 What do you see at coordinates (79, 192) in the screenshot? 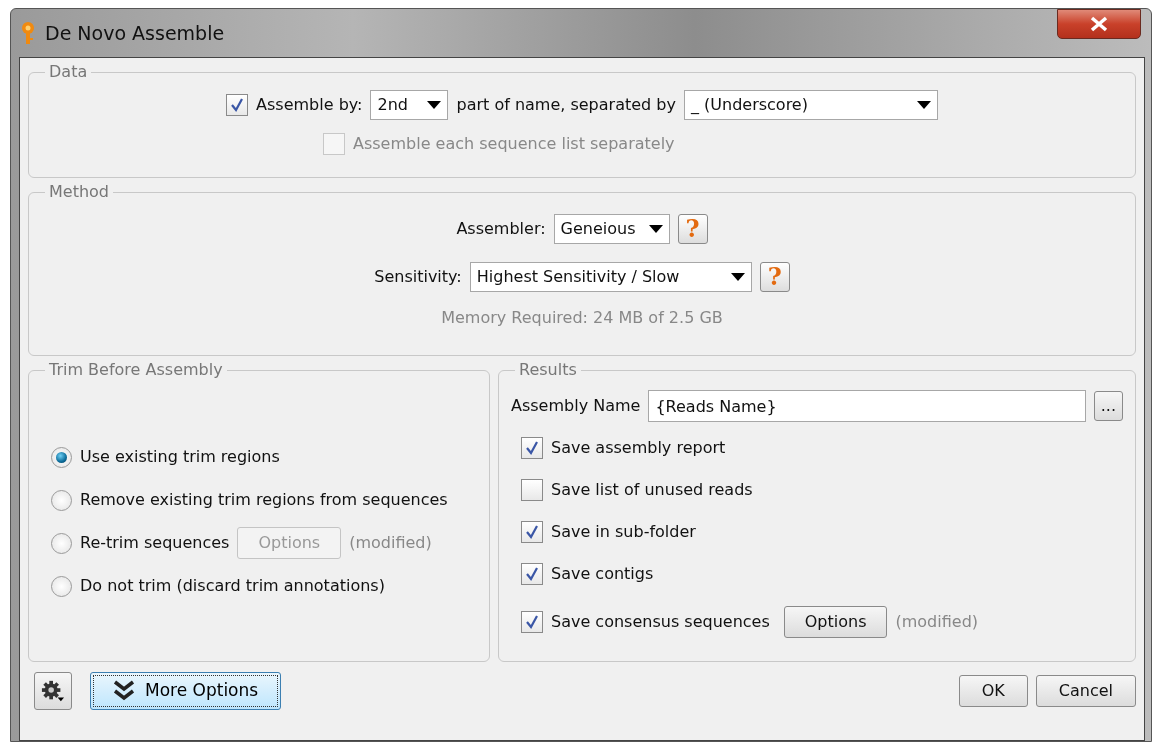
I see `group-title: Method` at bounding box center [79, 192].